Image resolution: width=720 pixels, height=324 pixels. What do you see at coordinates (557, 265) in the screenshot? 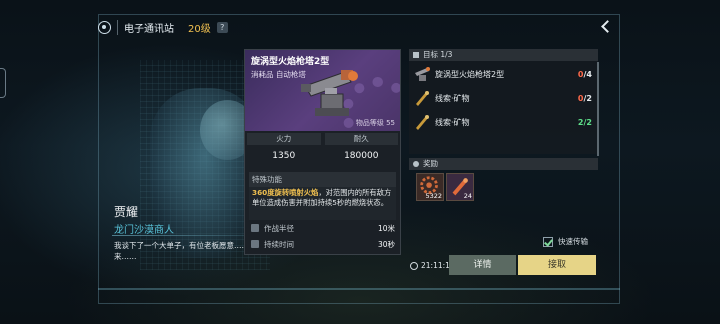
I see `accept-button: 接取` at bounding box center [557, 265].